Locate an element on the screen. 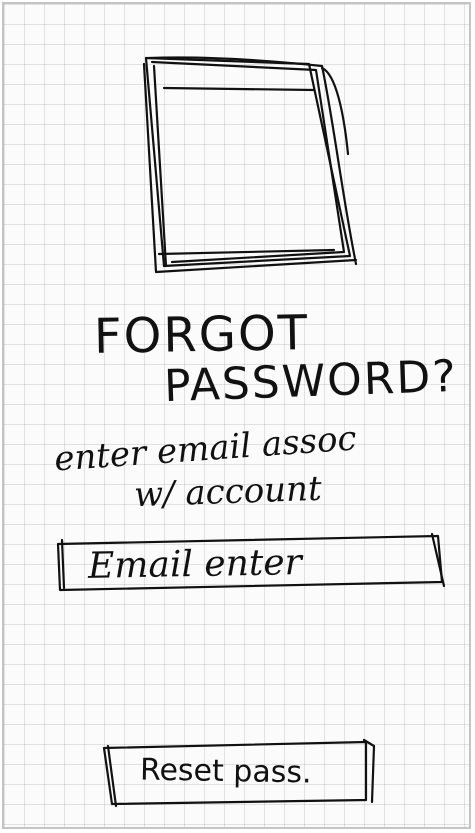  image-placeholder-icon is located at coordinates (250, 165).